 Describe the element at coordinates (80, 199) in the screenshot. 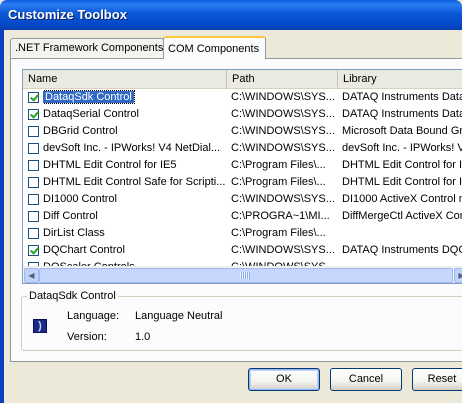

I see `item-name-text: DI1000 Control` at that location.